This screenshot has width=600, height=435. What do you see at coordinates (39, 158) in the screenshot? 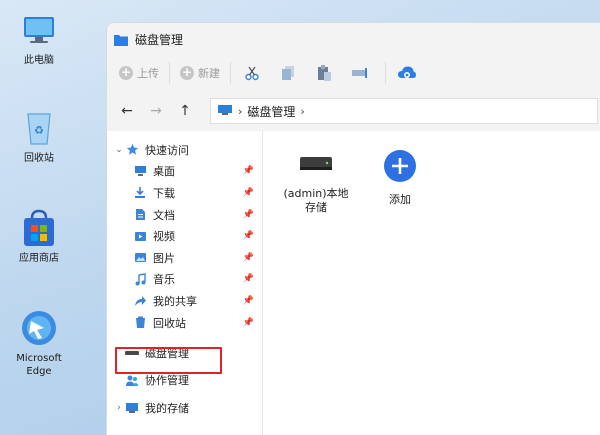
I see `desktop-icon-label: 回收站` at bounding box center [39, 158].